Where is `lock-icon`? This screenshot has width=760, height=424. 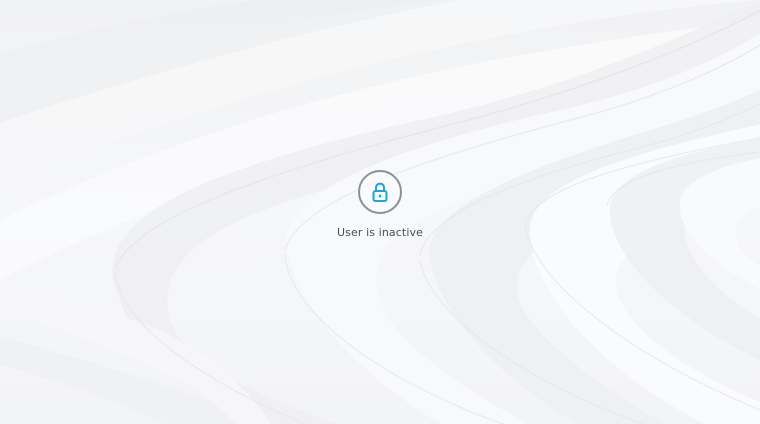
lock-icon is located at coordinates (380, 192).